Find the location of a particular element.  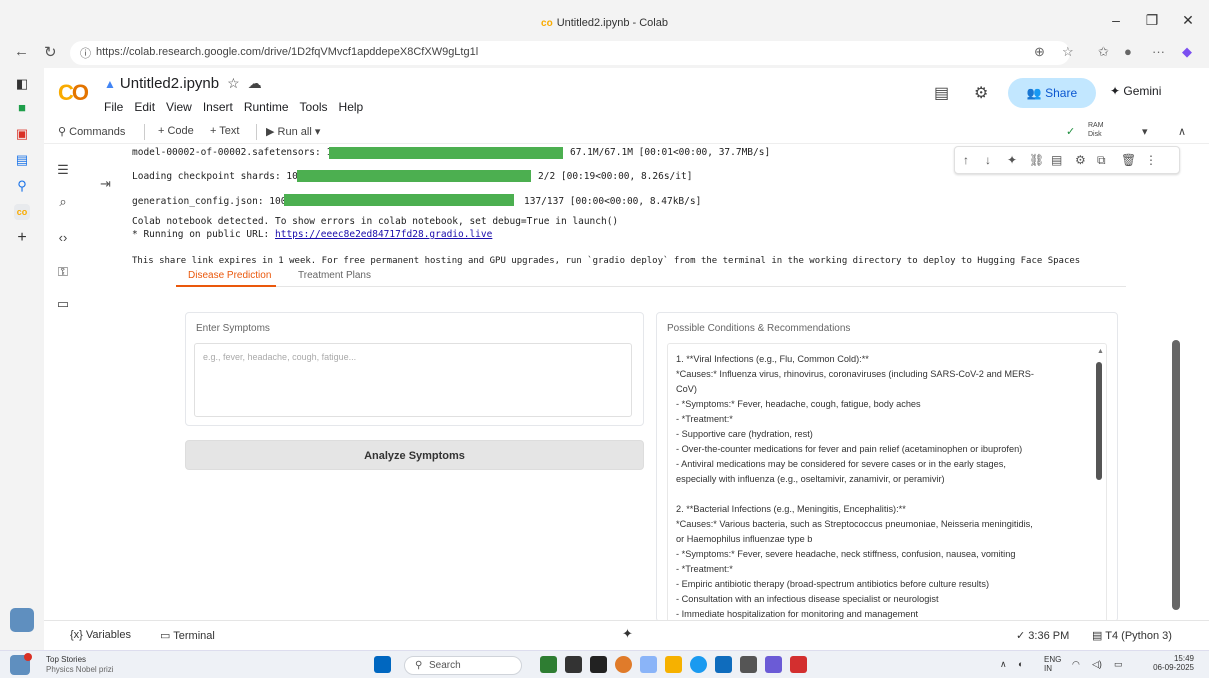

execution-status: ✓ 3:36 PM is located at coordinates (1042, 635).